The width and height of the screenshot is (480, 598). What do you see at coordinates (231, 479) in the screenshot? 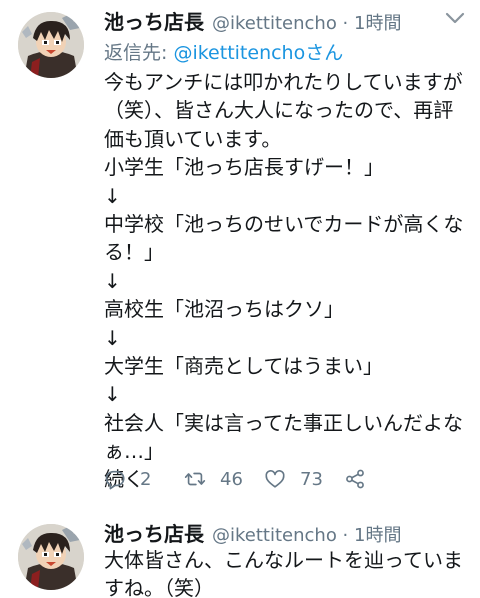
I see `retweet-count: 46` at bounding box center [231, 479].